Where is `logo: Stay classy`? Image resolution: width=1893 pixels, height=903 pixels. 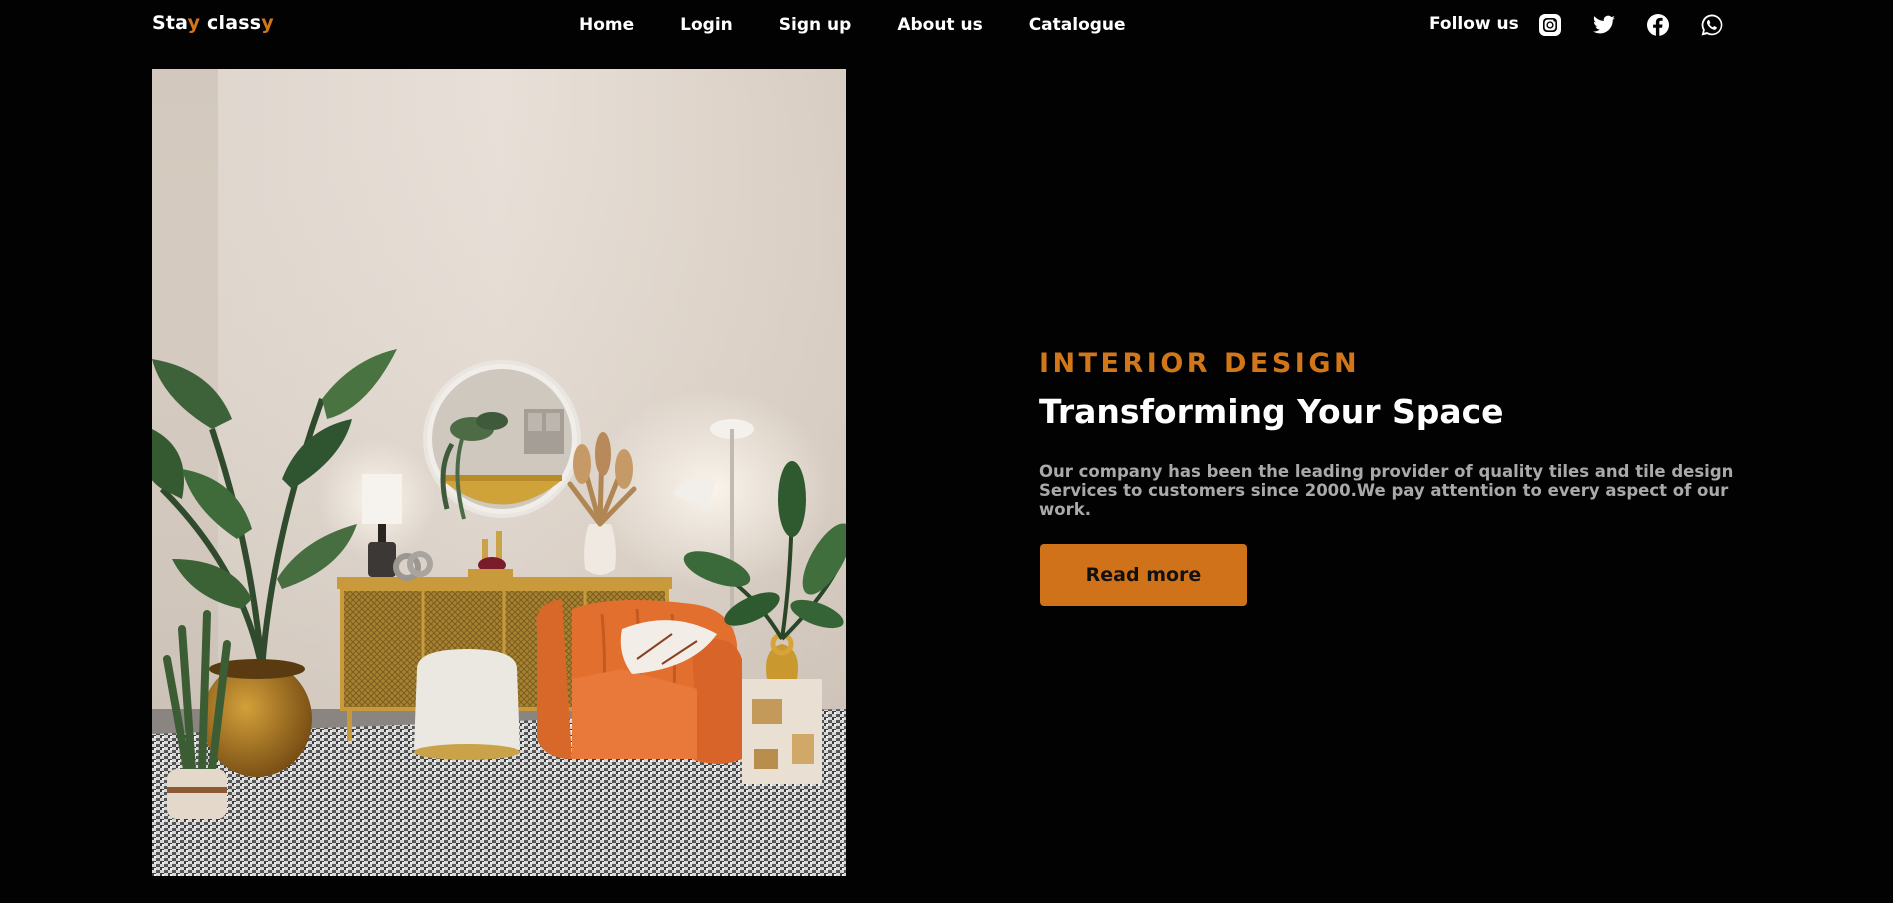 logo: Stay classy is located at coordinates (213, 23).